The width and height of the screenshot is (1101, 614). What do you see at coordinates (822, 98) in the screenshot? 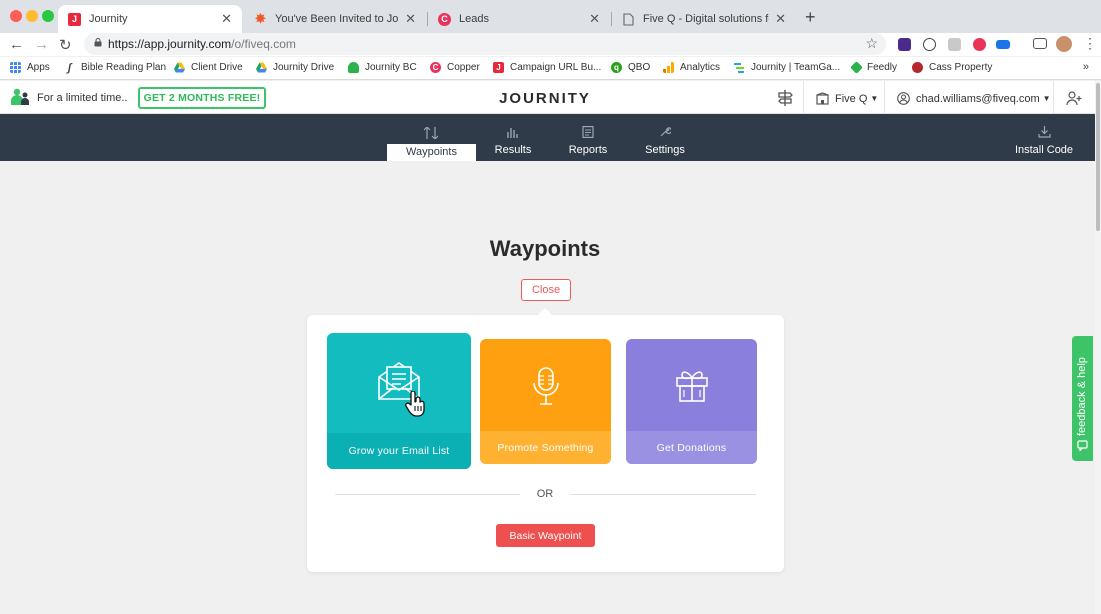
I see `building-icon` at bounding box center [822, 98].